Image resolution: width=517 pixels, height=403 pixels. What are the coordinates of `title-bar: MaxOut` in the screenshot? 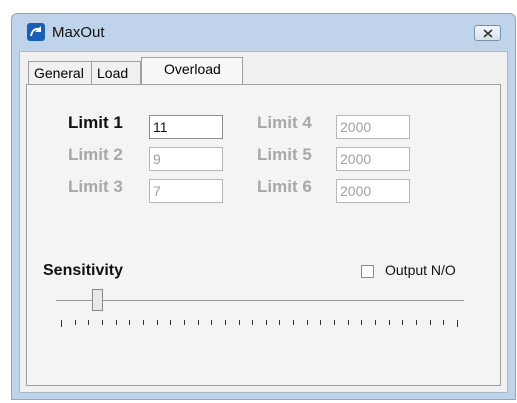 It's located at (263, 32).